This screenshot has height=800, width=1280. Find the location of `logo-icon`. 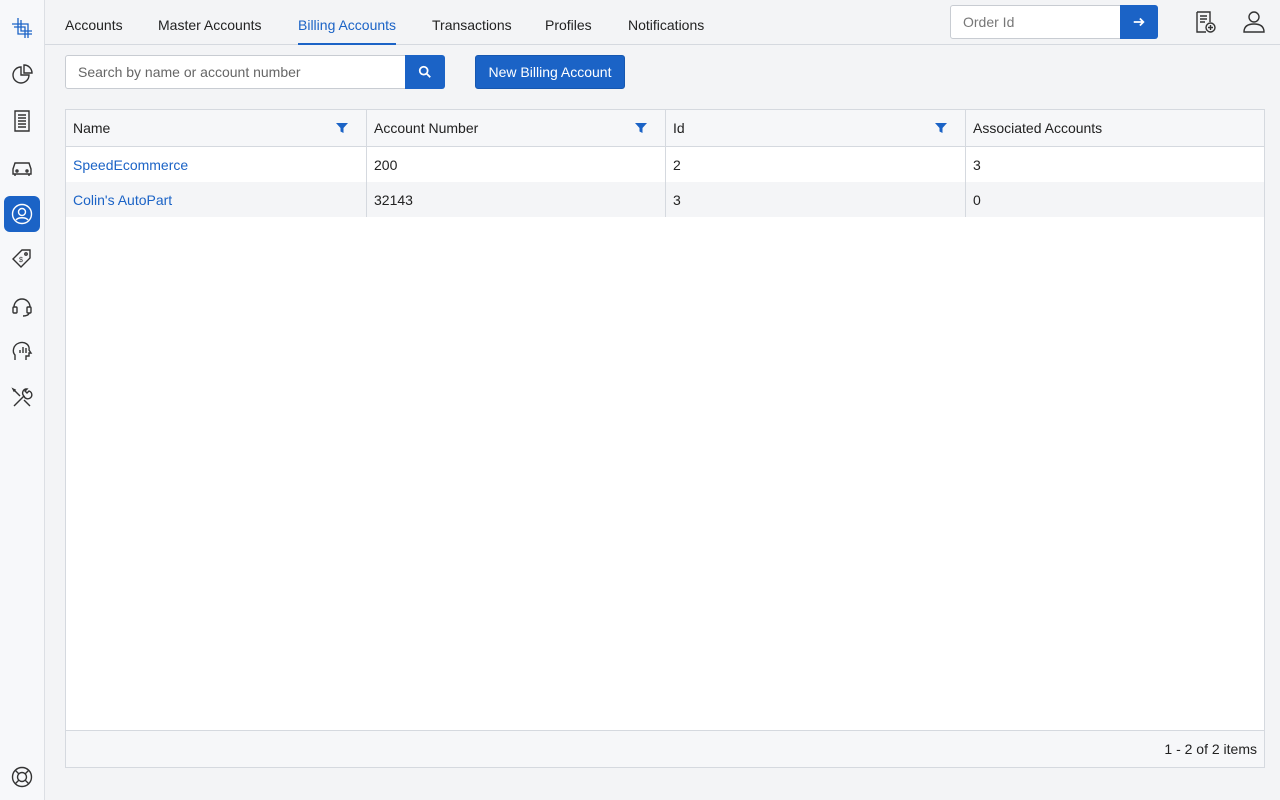

logo-icon is located at coordinates (22, 28).